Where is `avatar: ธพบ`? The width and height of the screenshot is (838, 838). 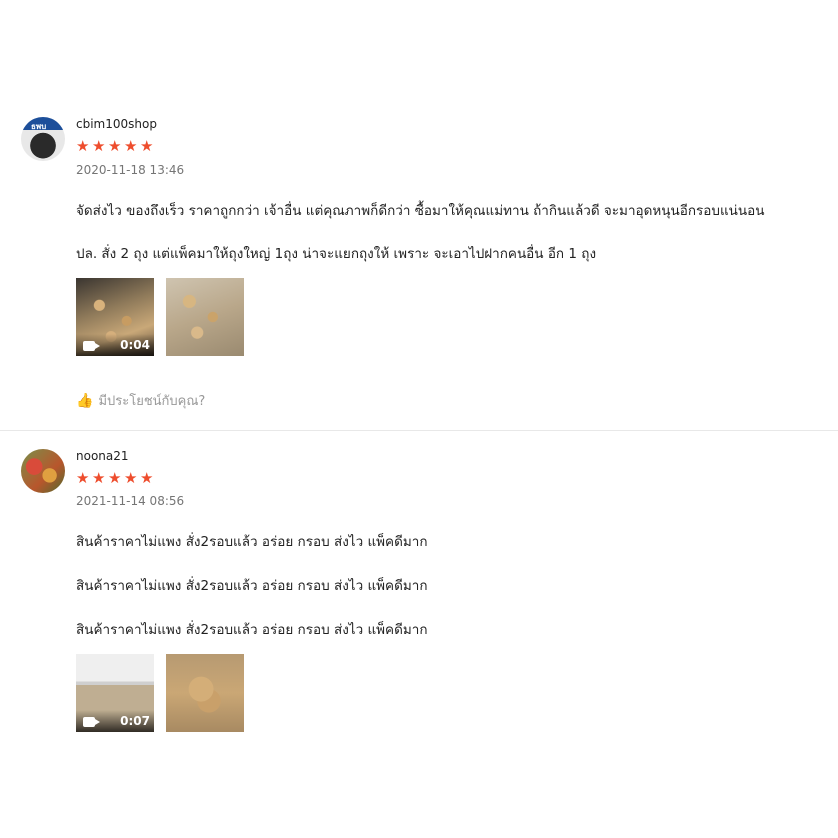
avatar: ธพบ is located at coordinates (43, 139).